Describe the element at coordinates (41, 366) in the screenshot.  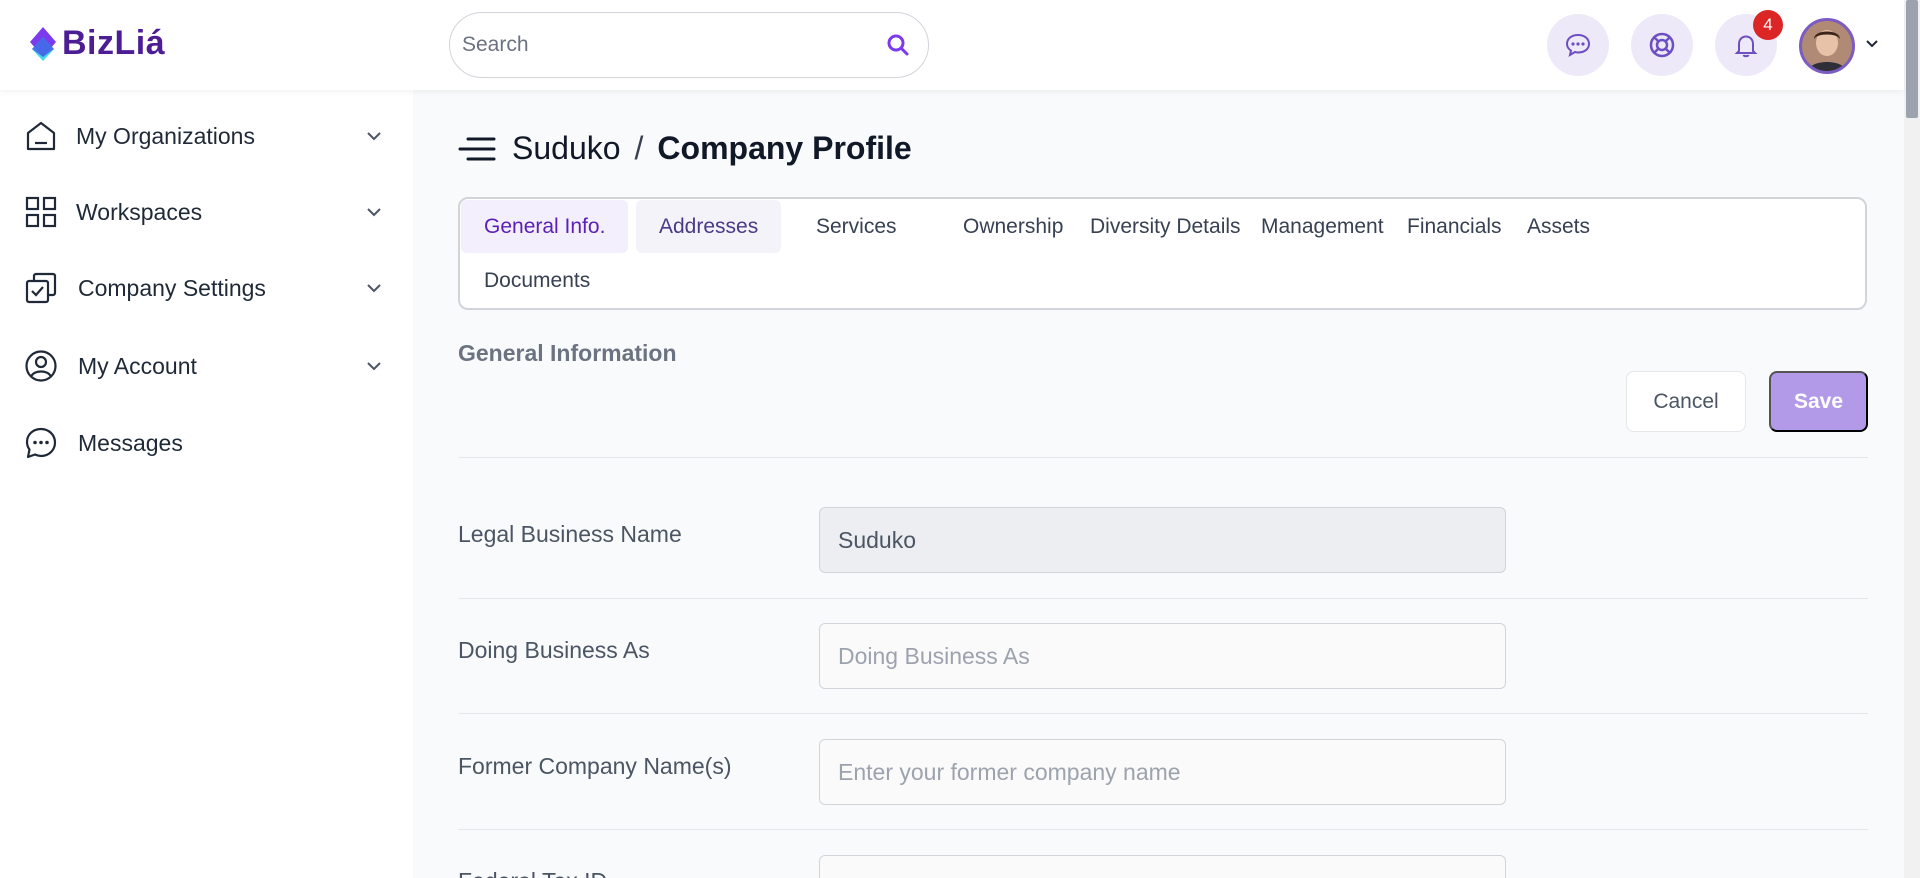
I see `user-circle-icon` at that location.